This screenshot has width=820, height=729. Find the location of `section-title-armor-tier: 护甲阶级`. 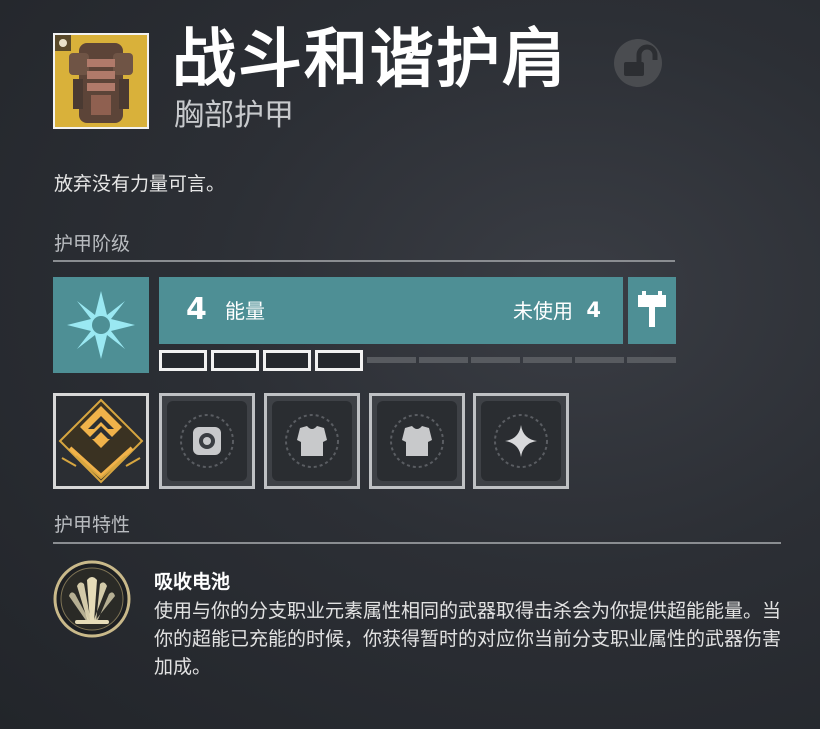

section-title-armor-tier: 护甲阶级 is located at coordinates (92, 244).